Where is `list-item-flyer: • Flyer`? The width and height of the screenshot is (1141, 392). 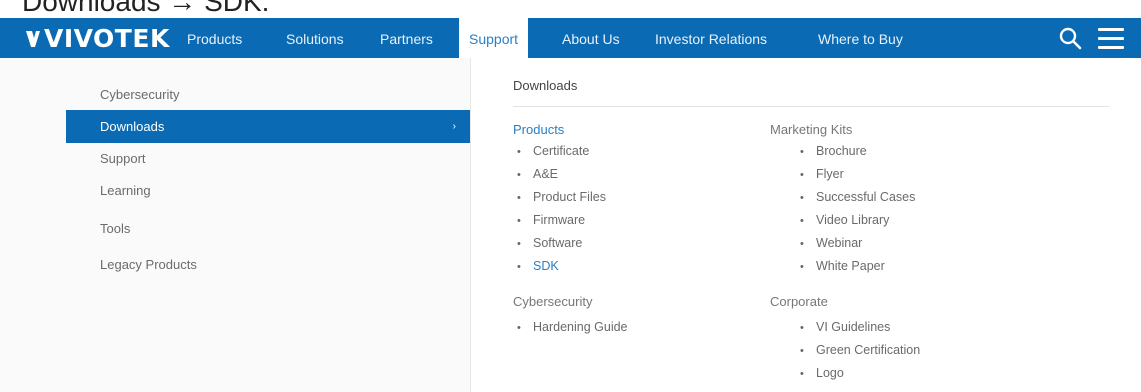
list-item-flyer: • Flyer is located at coordinates (857, 174).